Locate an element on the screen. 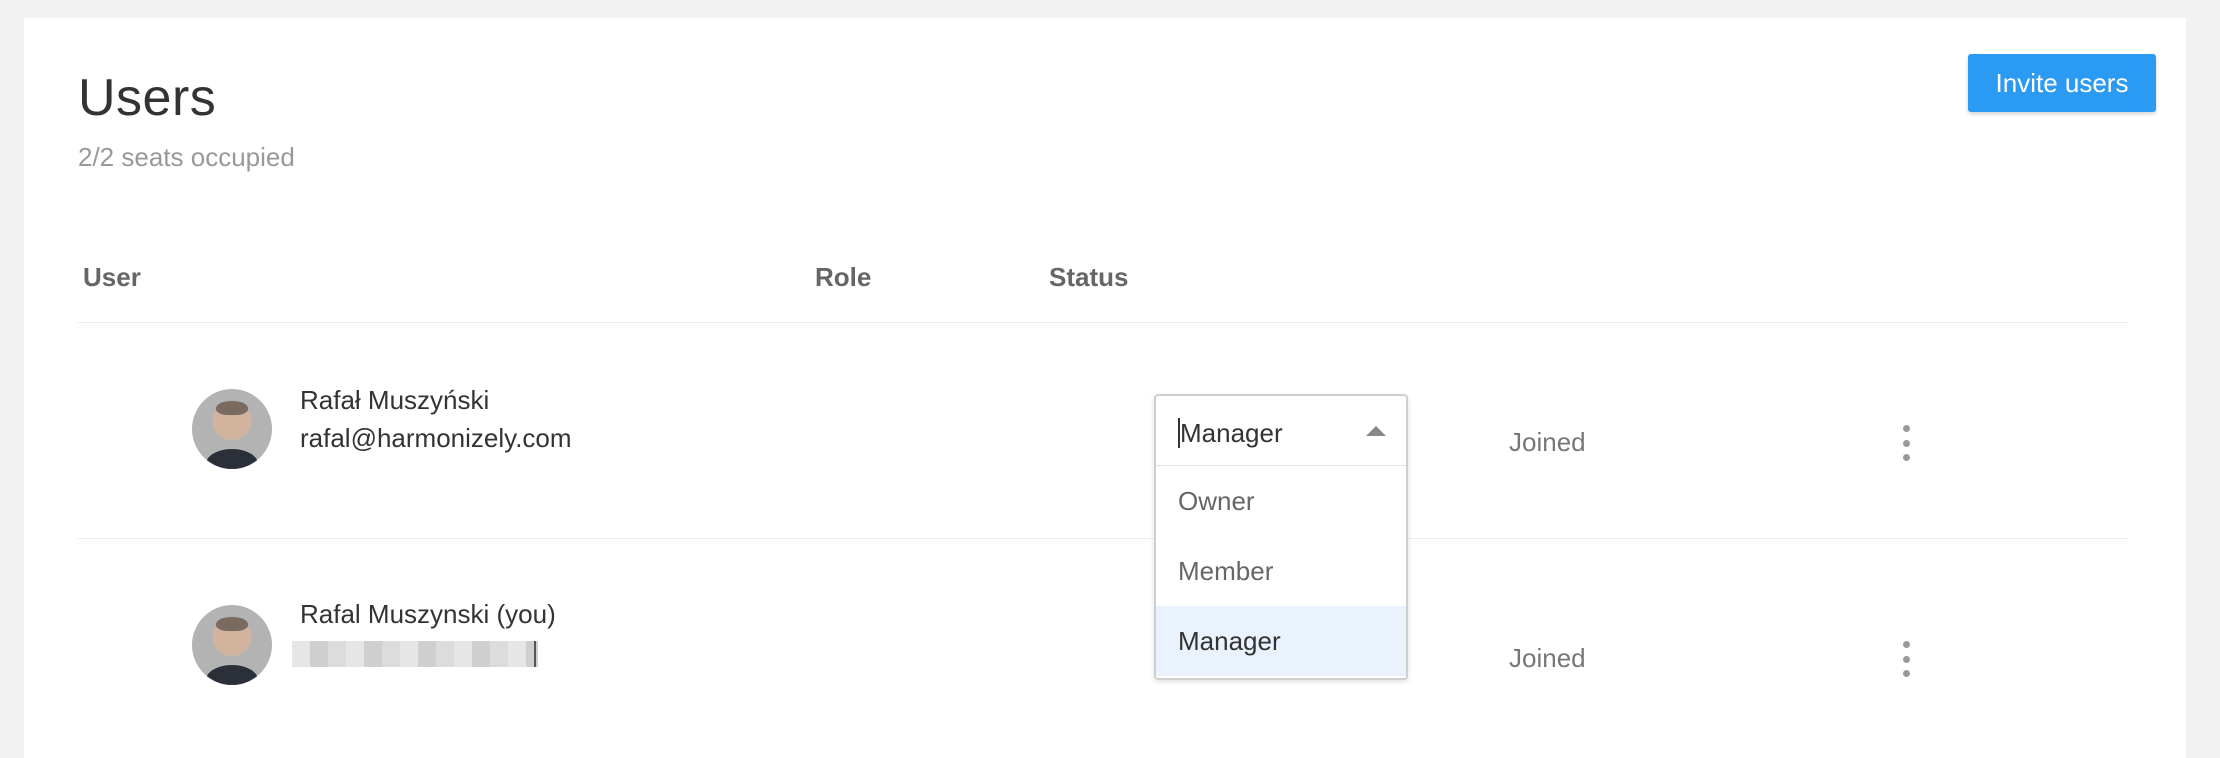 The width and height of the screenshot is (2220, 758). role-select: Manager Owner Member Manager is located at coordinates (1281, 537).